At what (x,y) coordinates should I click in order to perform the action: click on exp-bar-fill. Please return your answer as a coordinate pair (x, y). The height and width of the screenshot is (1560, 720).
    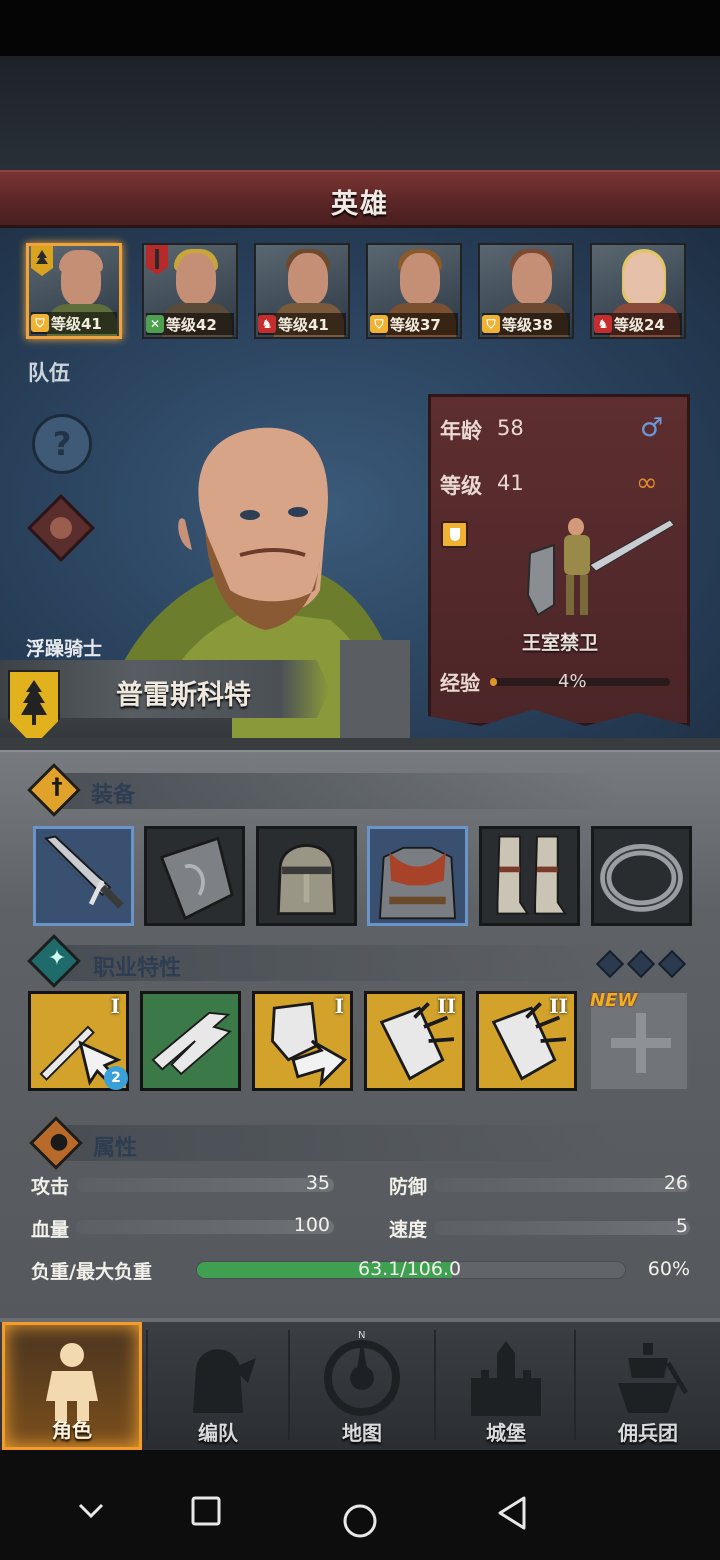
    Looking at the image, I should click on (494, 682).